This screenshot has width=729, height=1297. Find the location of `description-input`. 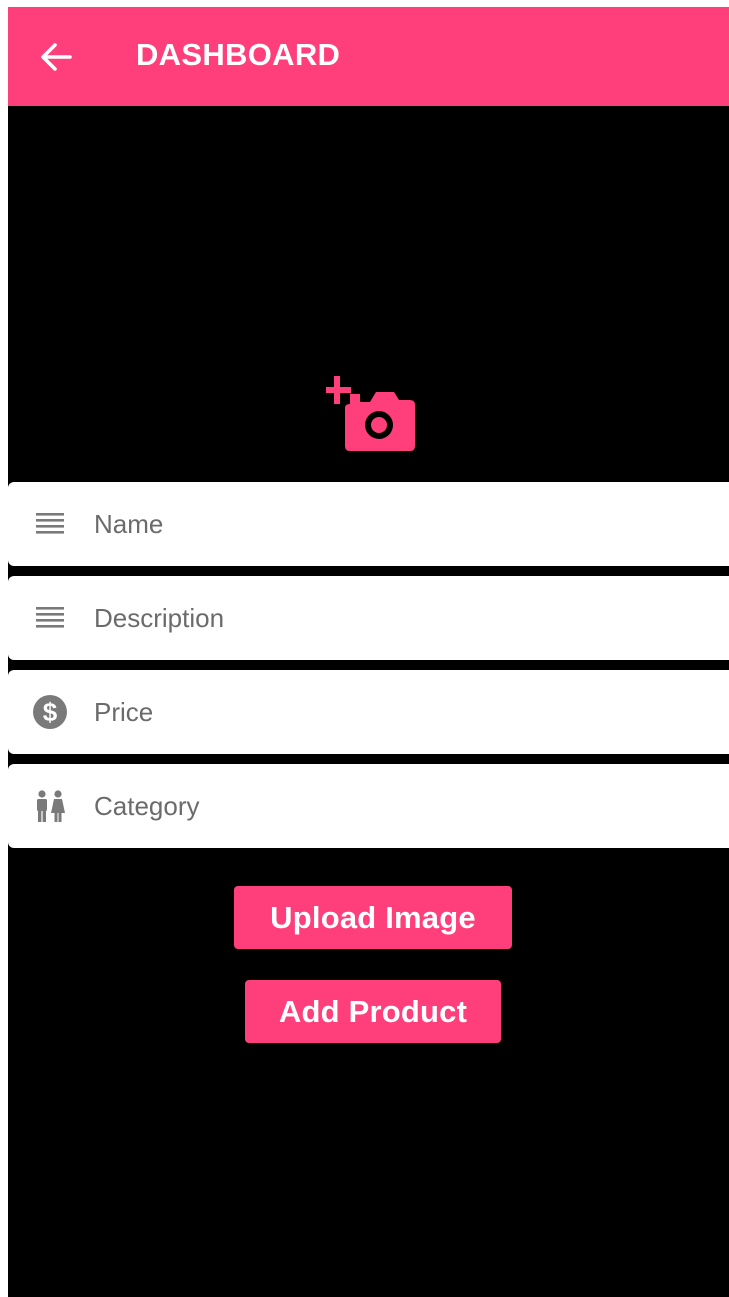

description-input is located at coordinates (399, 618).